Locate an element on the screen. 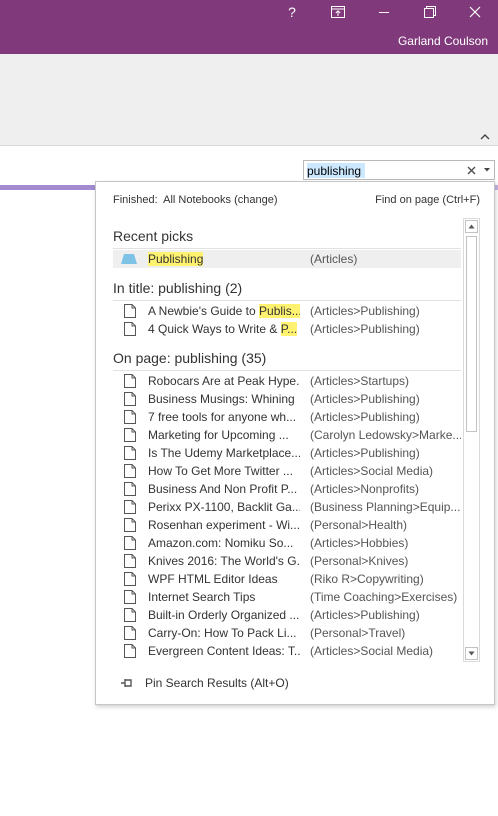  section-icon is located at coordinates (129, 259).